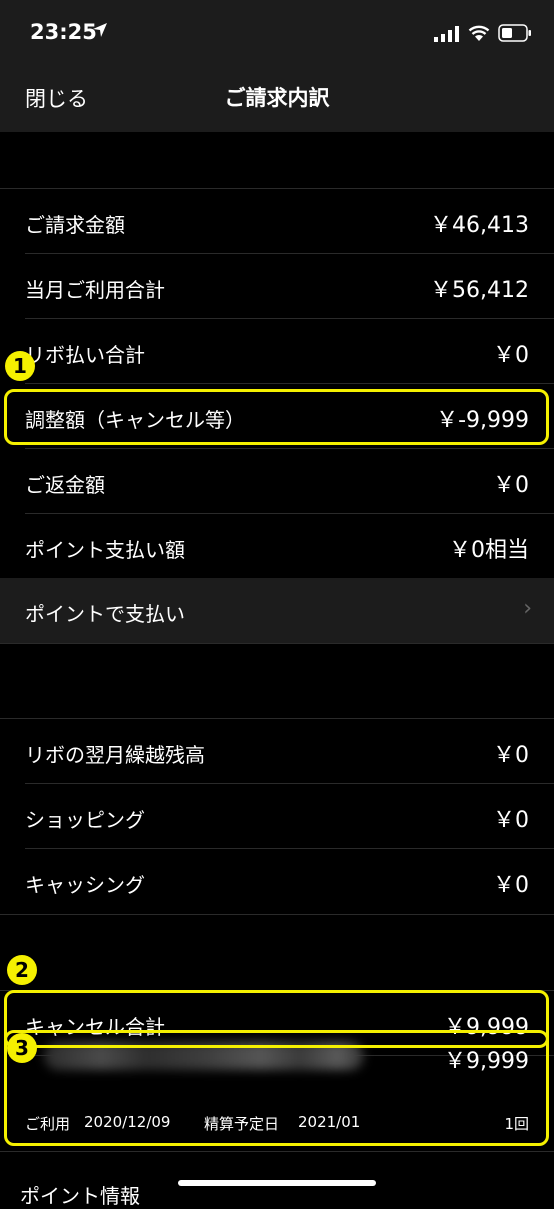 The width and height of the screenshot is (554, 1209). What do you see at coordinates (479, 33) in the screenshot?
I see `wifi-icon` at bounding box center [479, 33].